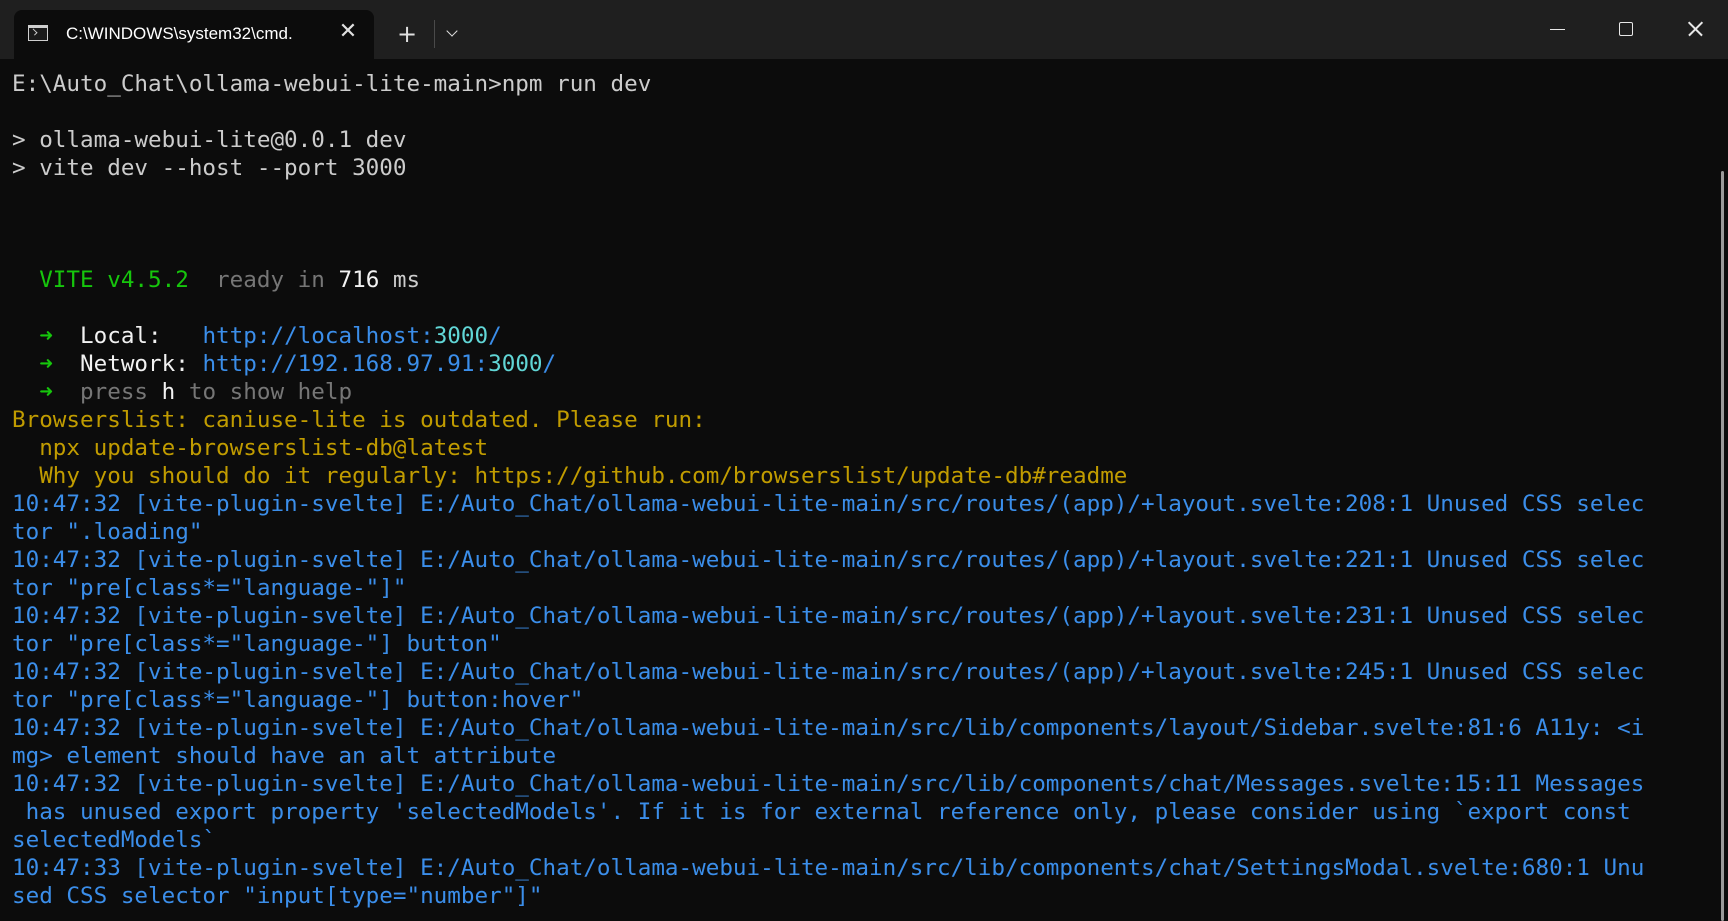 Image resolution: width=1728 pixels, height=921 pixels. Describe the element at coordinates (277, 896) in the screenshot. I see `terminal-text: sed CSS selector "input[type="number"]"` at that location.